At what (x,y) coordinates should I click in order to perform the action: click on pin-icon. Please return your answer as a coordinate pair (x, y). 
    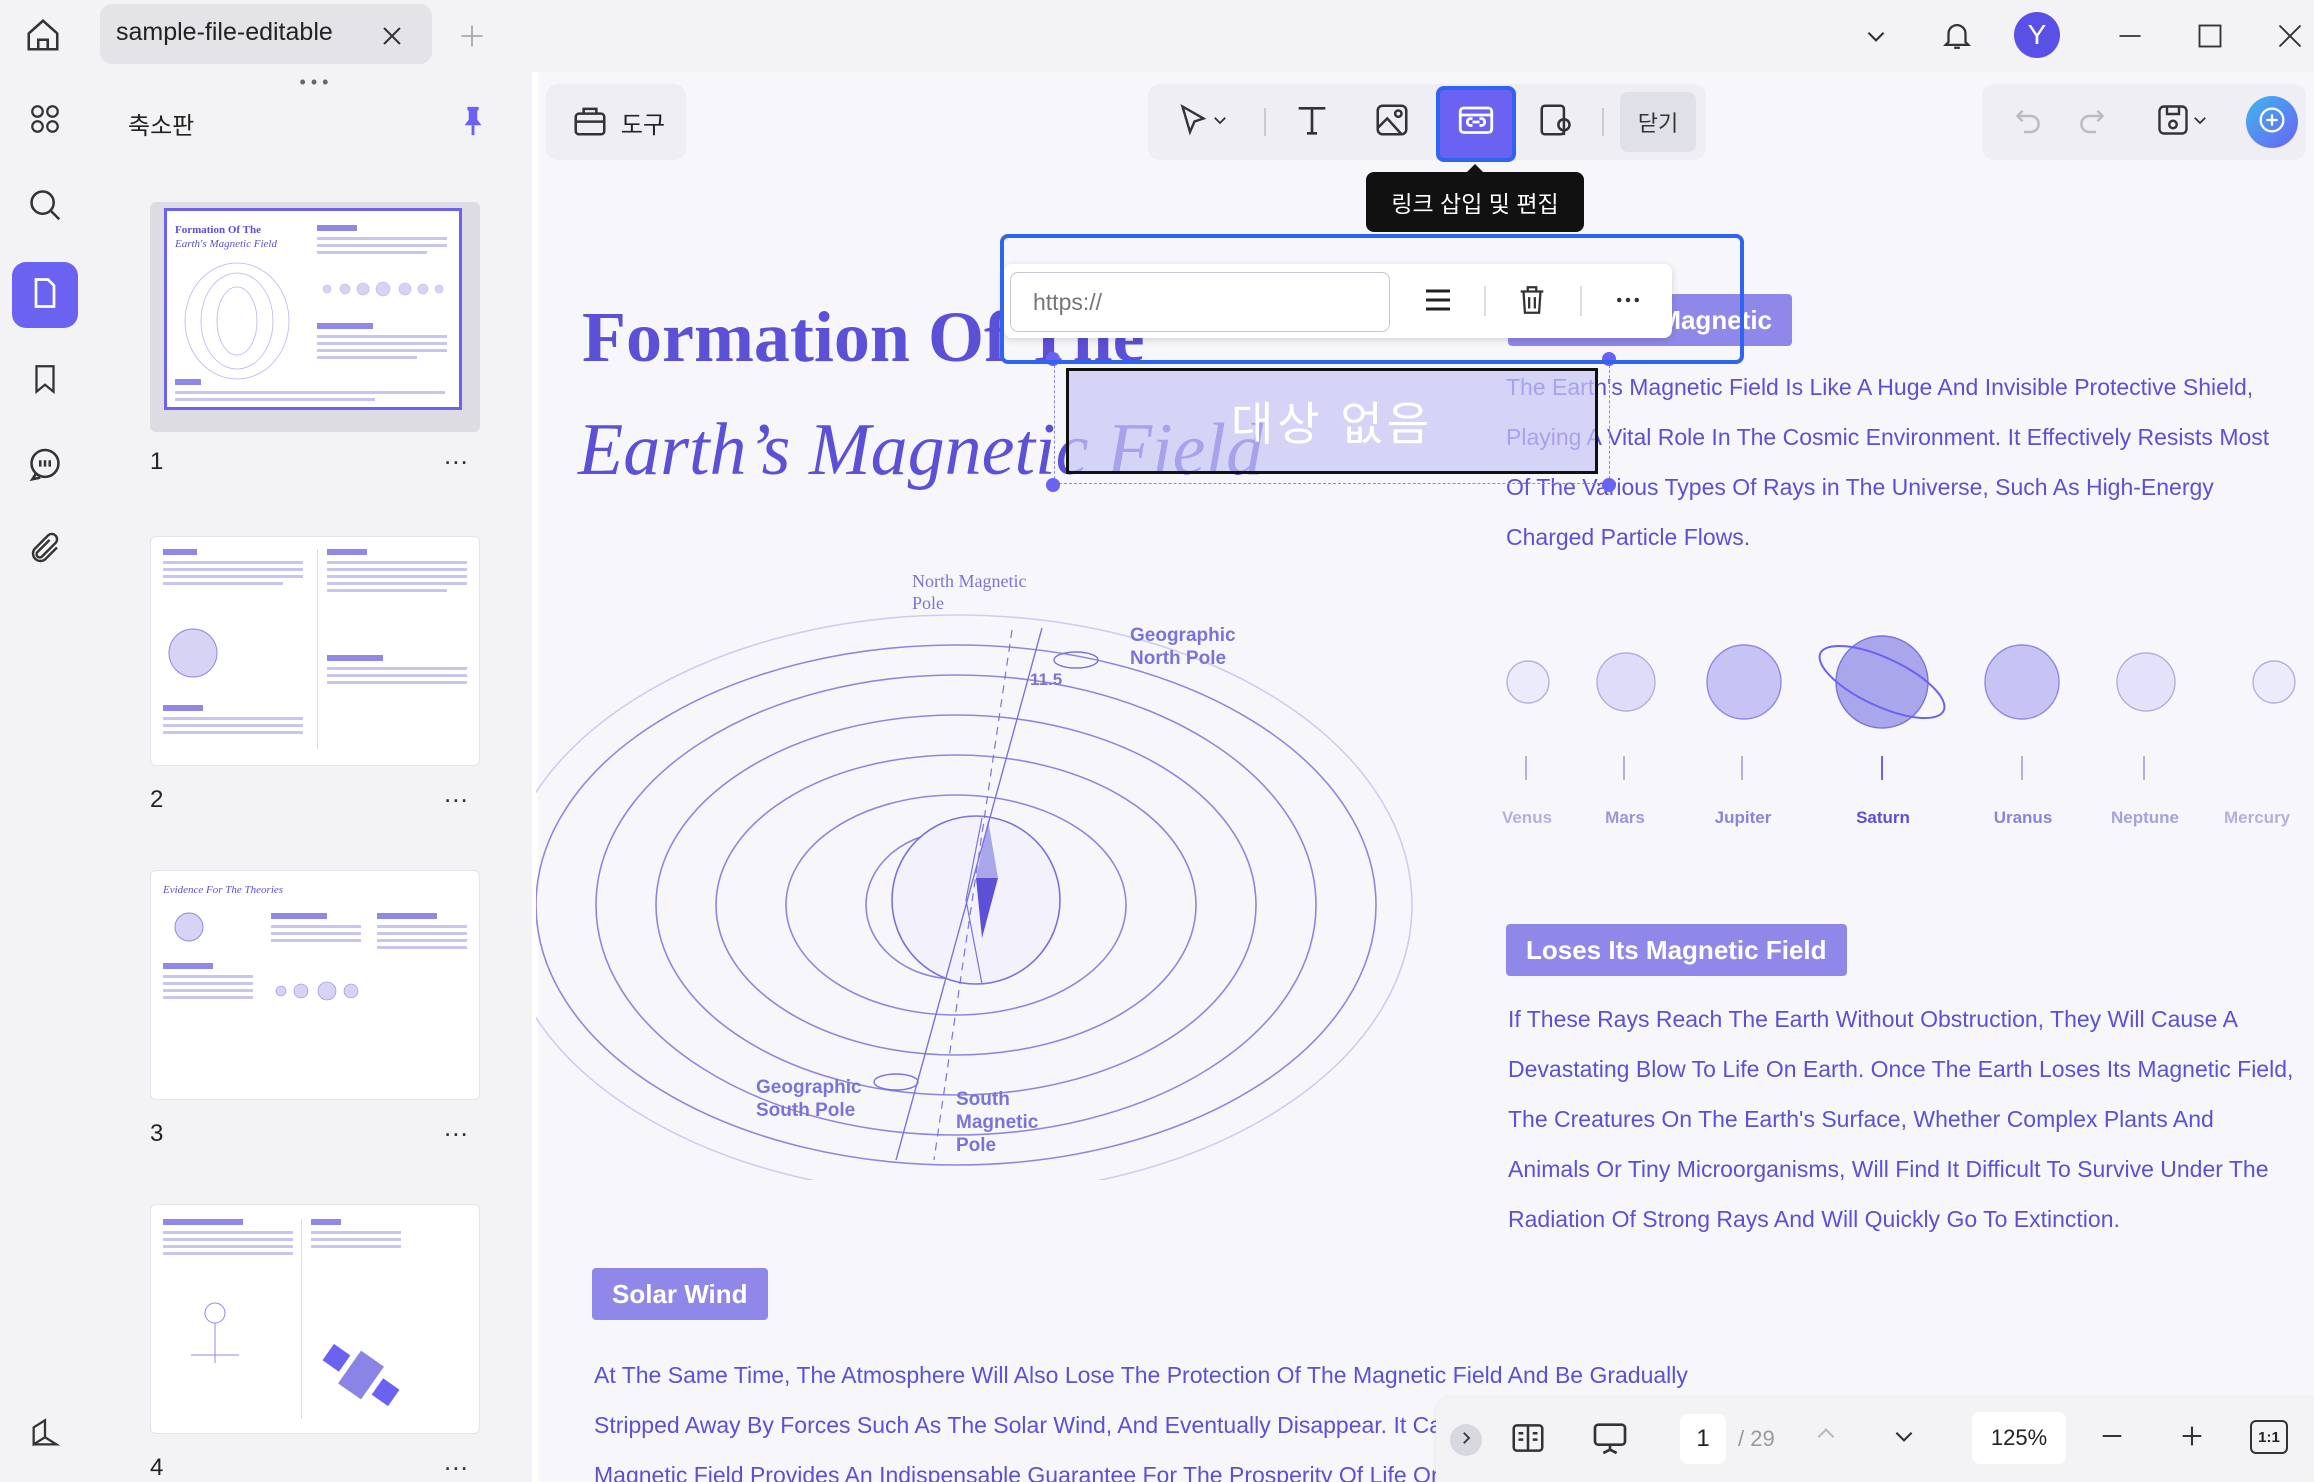
    Looking at the image, I should click on (473, 121).